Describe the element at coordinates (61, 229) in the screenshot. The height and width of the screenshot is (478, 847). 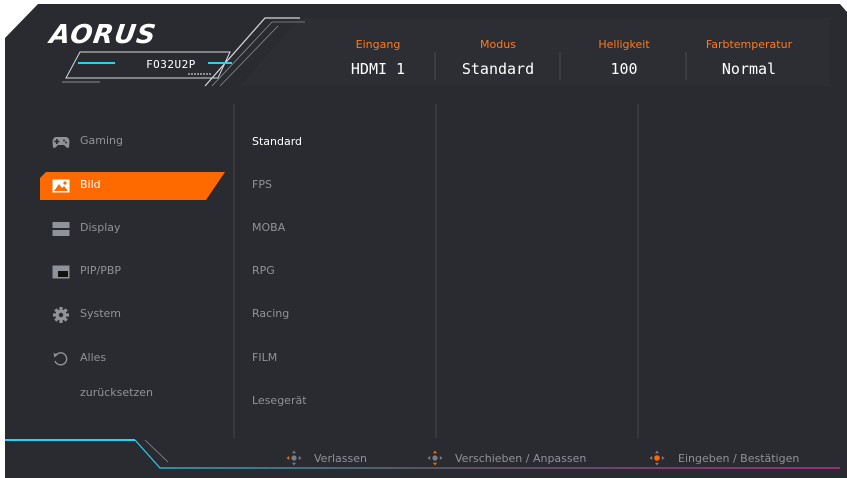
I see `display-icon` at that location.